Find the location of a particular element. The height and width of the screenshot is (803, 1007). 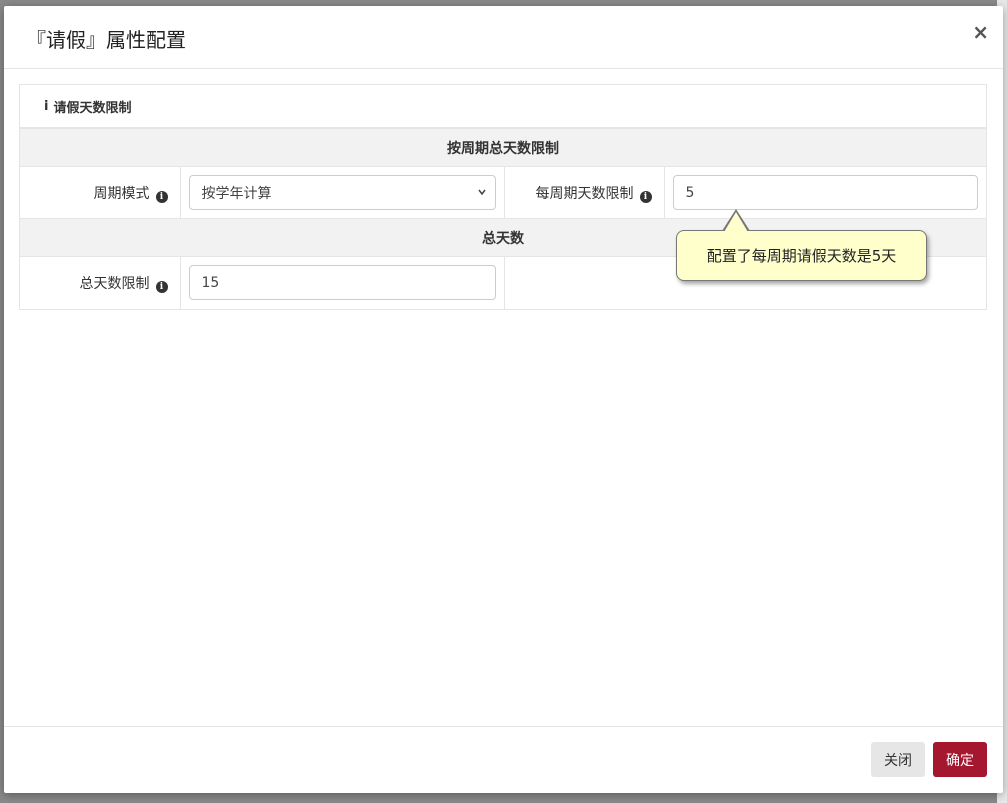

section-title-period: 按周期总天数限制 is located at coordinates (503, 147).